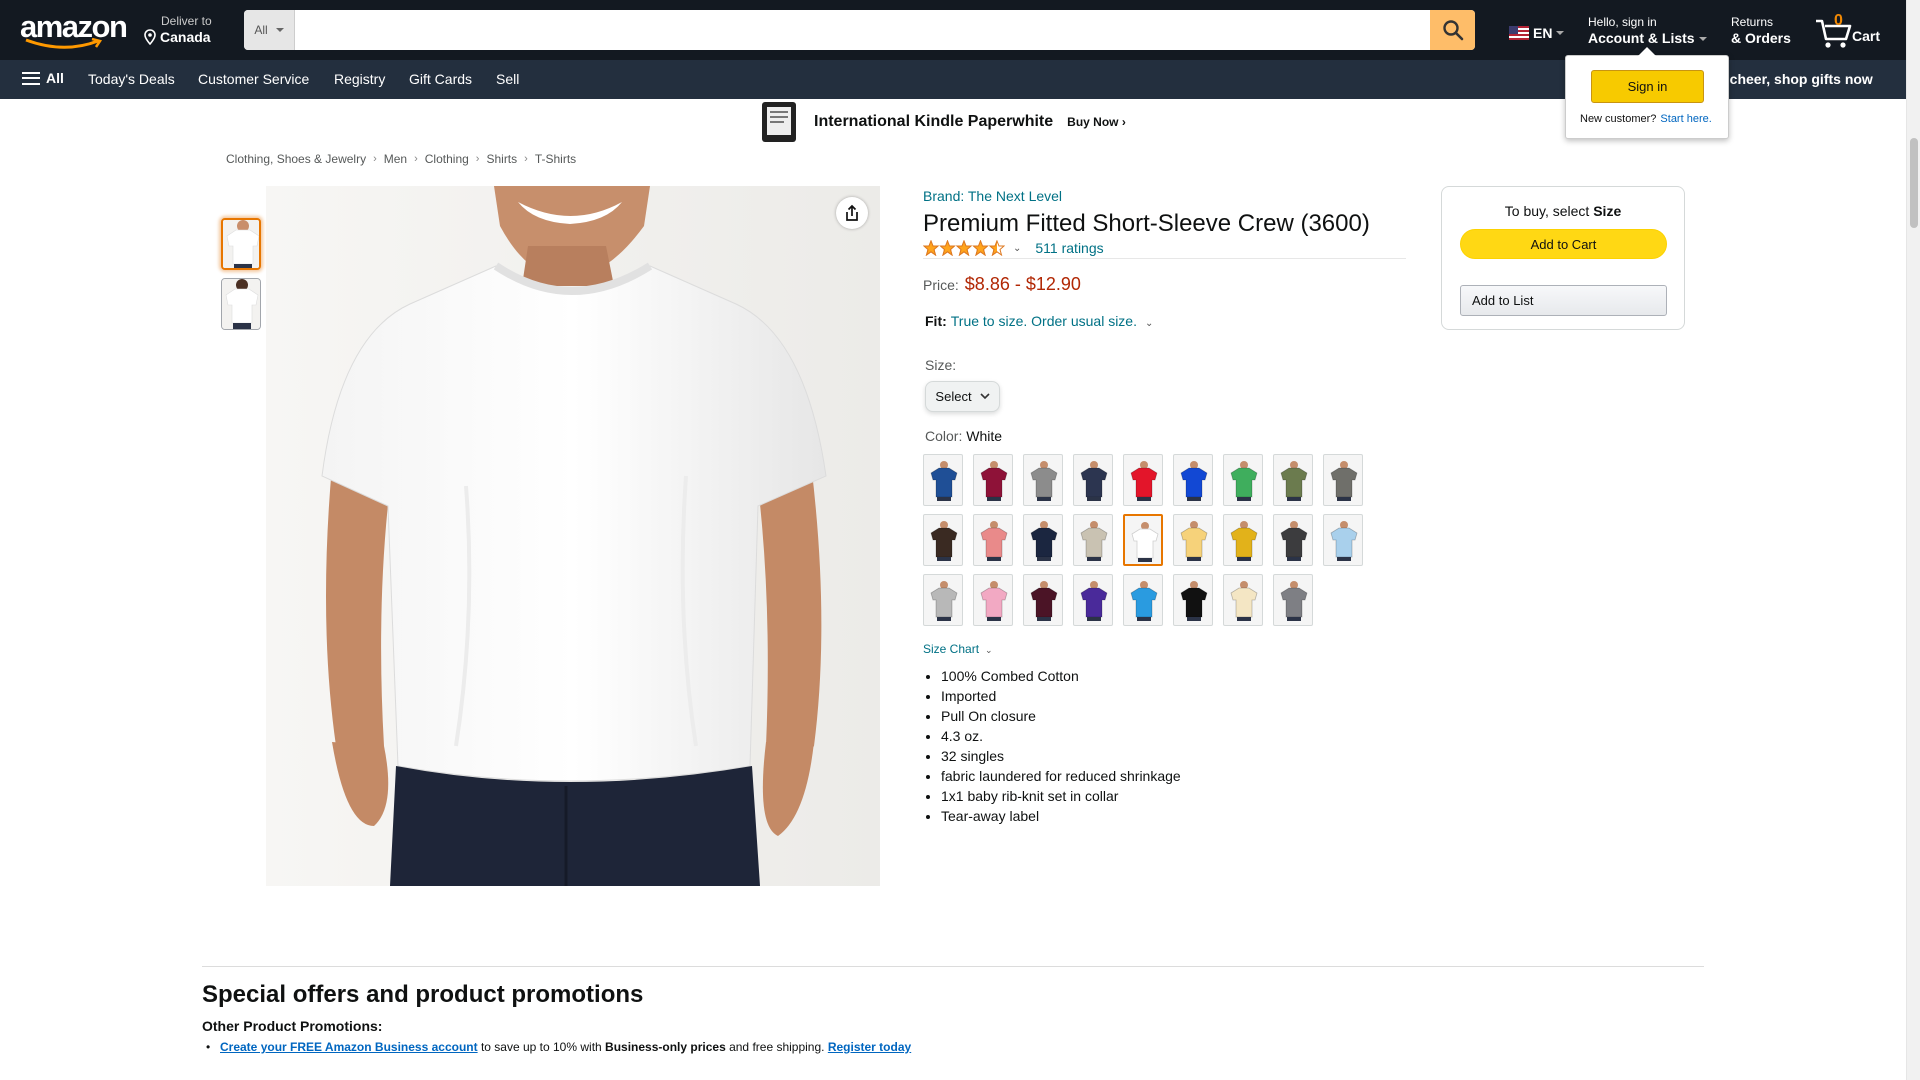 The image size is (1920, 1080). Describe the element at coordinates (55, 78) in the screenshot. I see `all-menu-label: All` at that location.